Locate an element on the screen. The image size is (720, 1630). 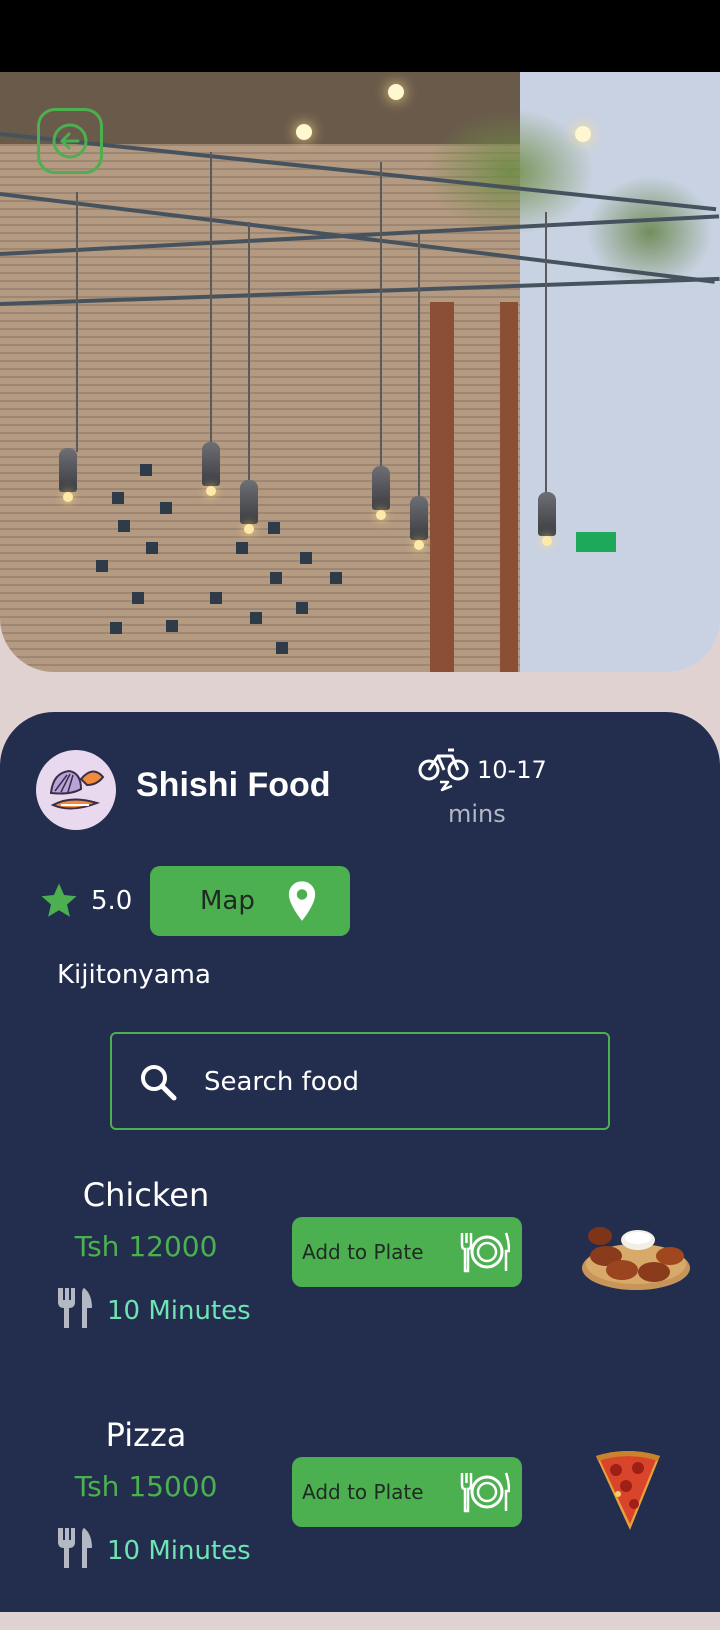
chicken-wings-image is located at coordinates (636, 1256).